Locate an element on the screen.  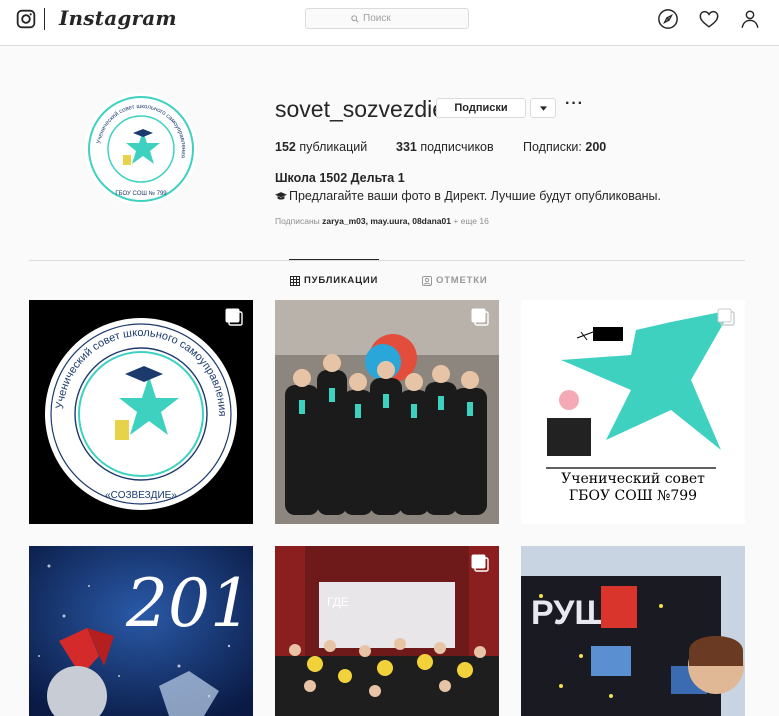
search-box is located at coordinates (387, 18).